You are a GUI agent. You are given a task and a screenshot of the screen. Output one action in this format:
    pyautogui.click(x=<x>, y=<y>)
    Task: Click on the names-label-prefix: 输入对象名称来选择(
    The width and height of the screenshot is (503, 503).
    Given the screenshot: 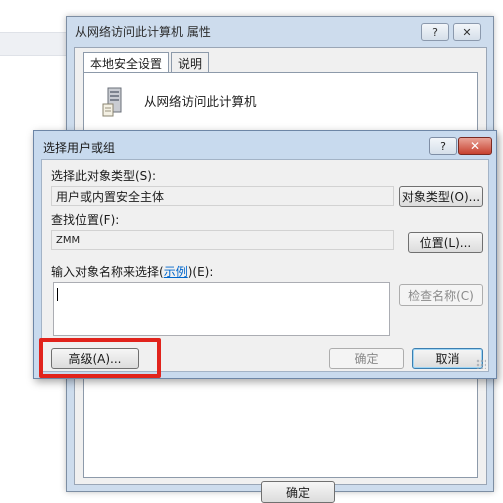 What is the action you would take?
    pyautogui.click(x=107, y=272)
    